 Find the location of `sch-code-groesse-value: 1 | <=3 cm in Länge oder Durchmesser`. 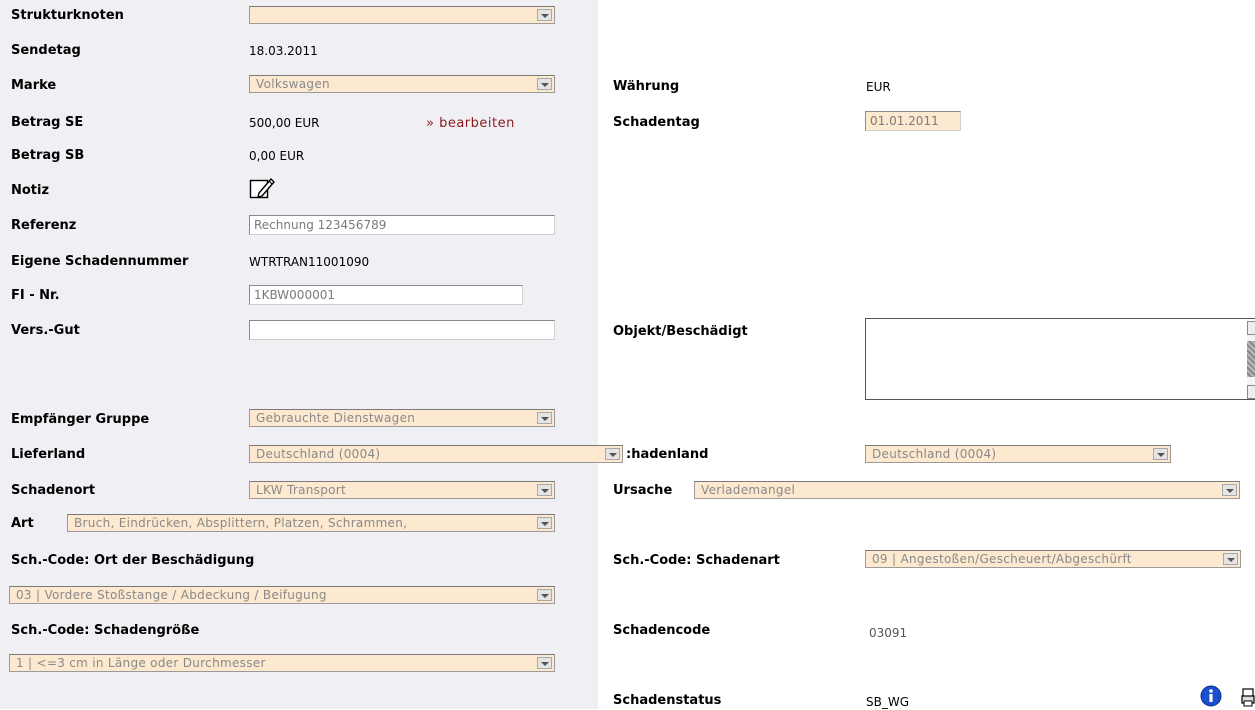

sch-code-groesse-value: 1 | <=3 cm in Länge oder Durchmesser is located at coordinates (141, 663).